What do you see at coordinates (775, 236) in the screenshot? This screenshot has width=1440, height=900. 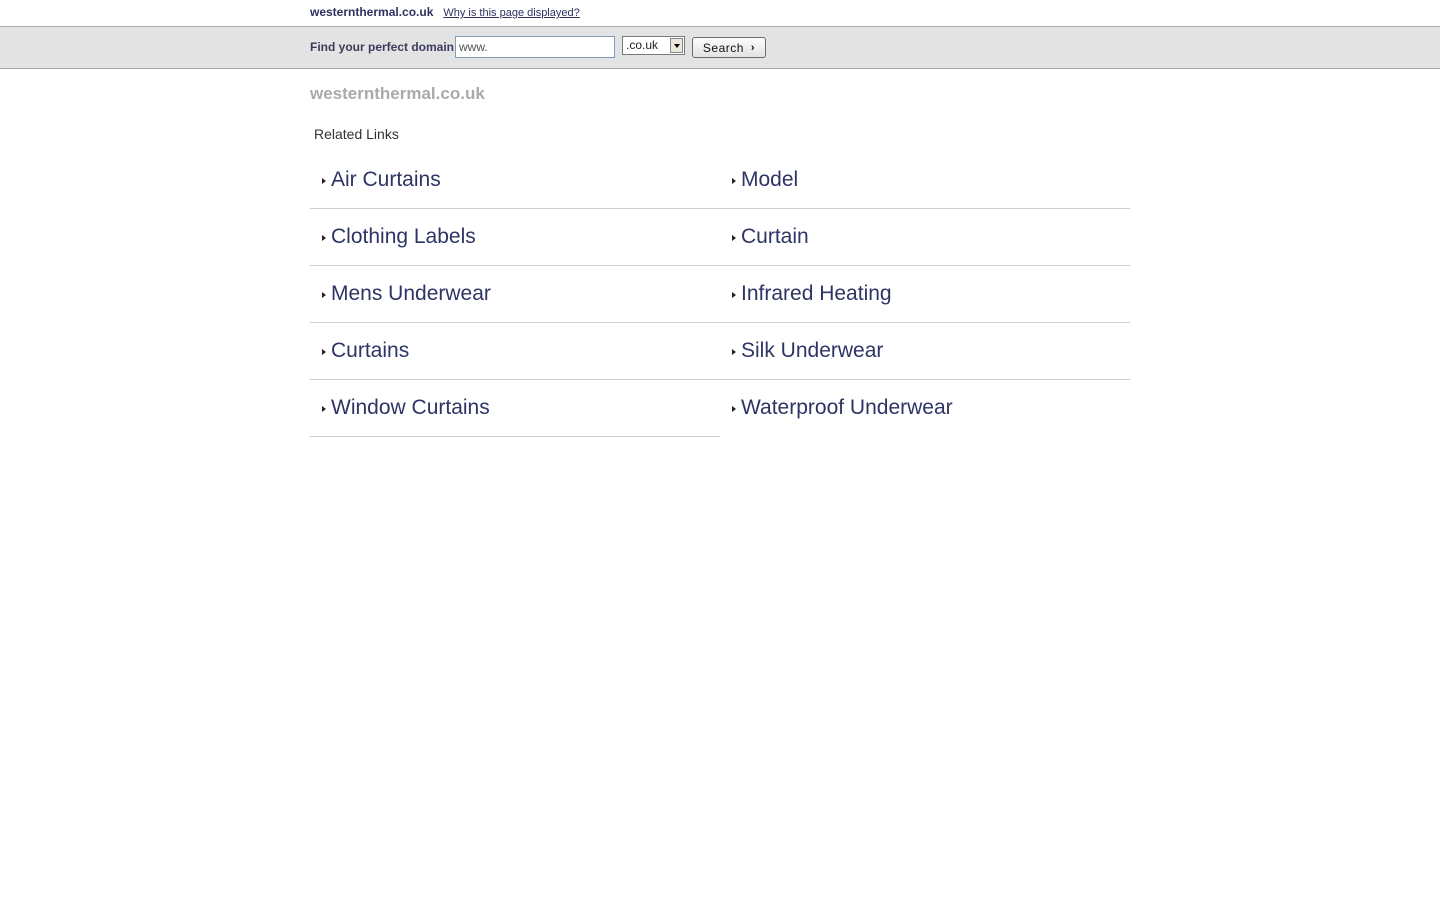 I see `related-link-label: Curtain` at bounding box center [775, 236].